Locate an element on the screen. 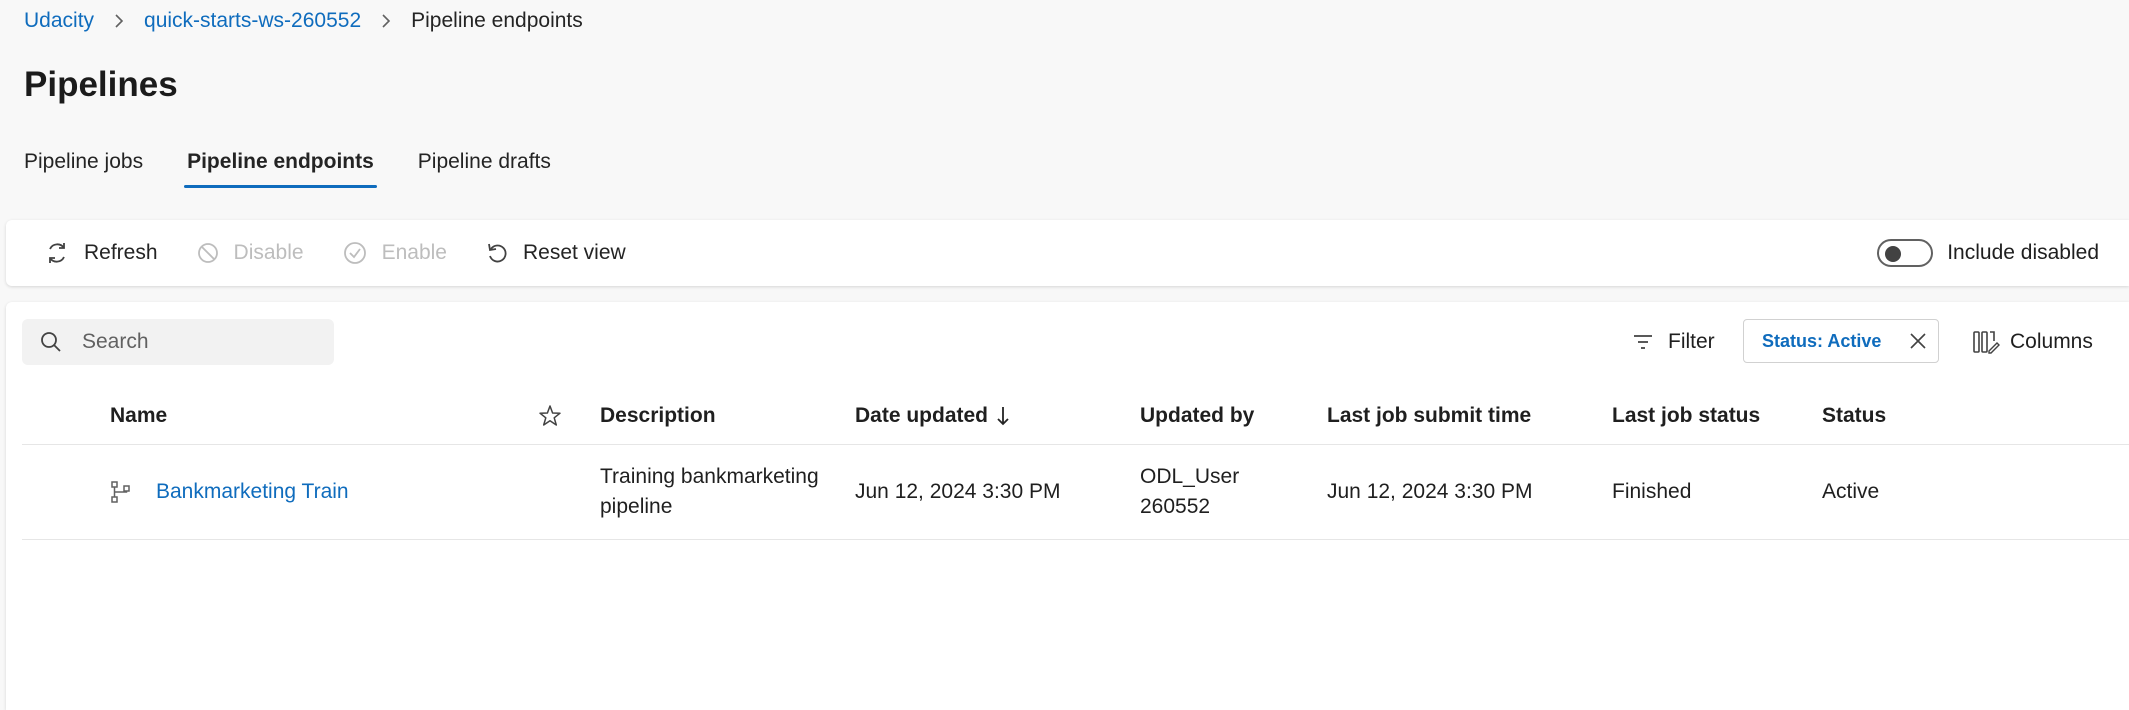  pipeline-name: Bankmarketing Train is located at coordinates (252, 492).